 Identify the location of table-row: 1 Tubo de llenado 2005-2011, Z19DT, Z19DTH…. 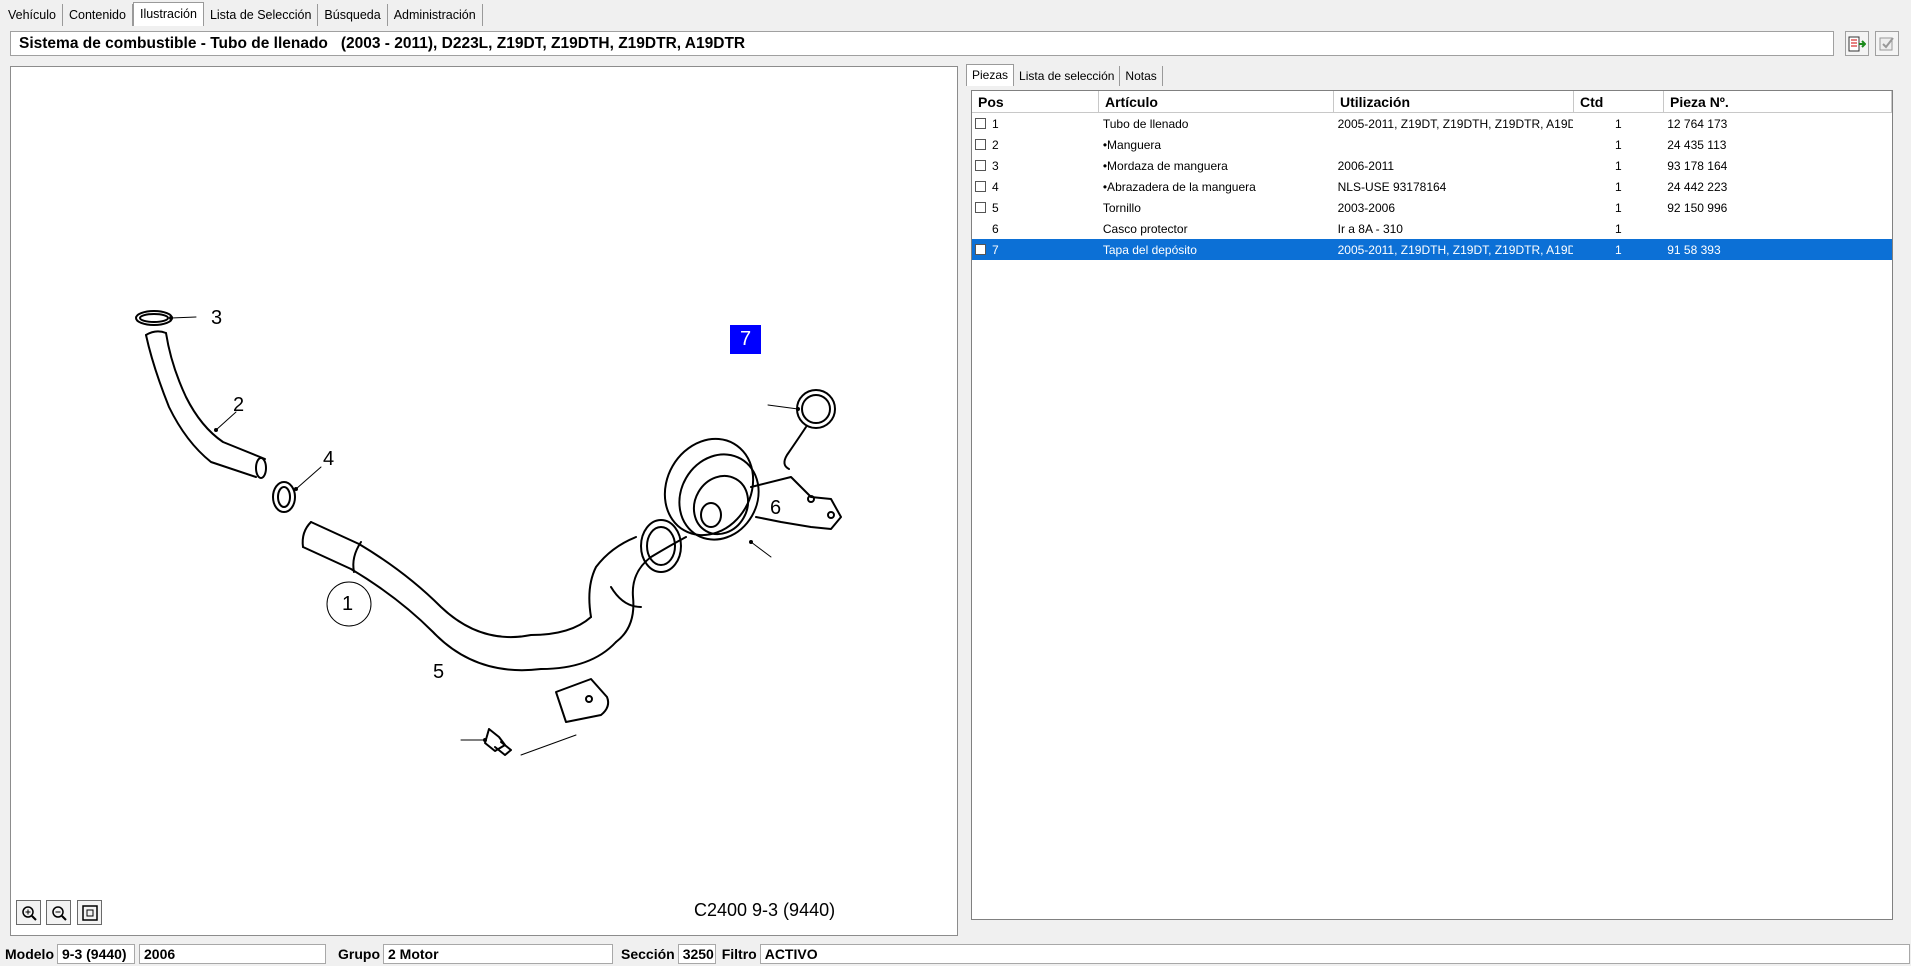
(1432, 123).